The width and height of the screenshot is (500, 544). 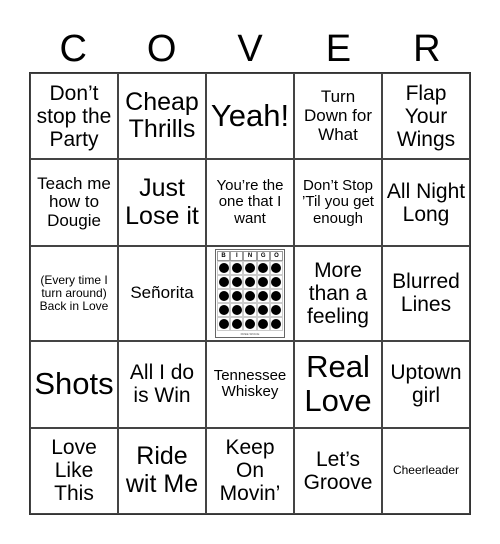 I want to click on bingo-cell: Blurred Lines, so click(x=426, y=293).